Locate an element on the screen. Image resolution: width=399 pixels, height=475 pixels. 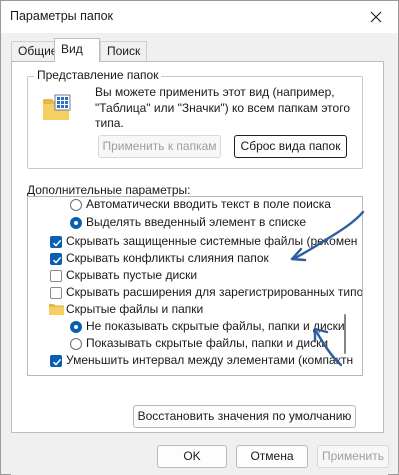
folder-icon is located at coordinates (56, 309).